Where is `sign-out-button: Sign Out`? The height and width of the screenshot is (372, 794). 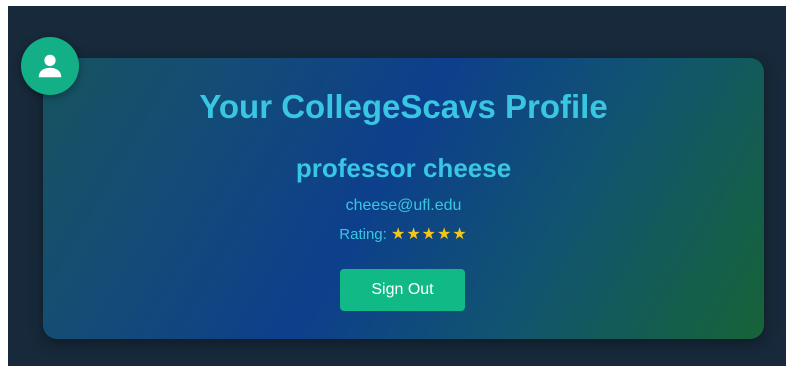 sign-out-button: Sign Out is located at coordinates (402, 290).